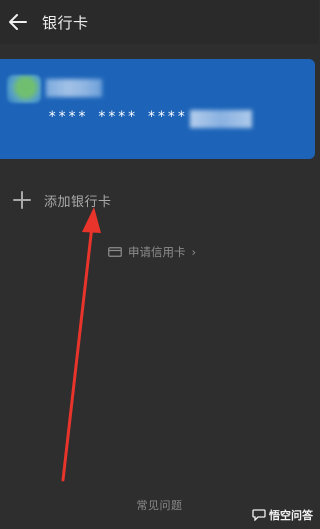 Image resolution: width=320 pixels, height=529 pixels. Describe the element at coordinates (24, 89) in the screenshot. I see `bank-logo-icon` at that location.